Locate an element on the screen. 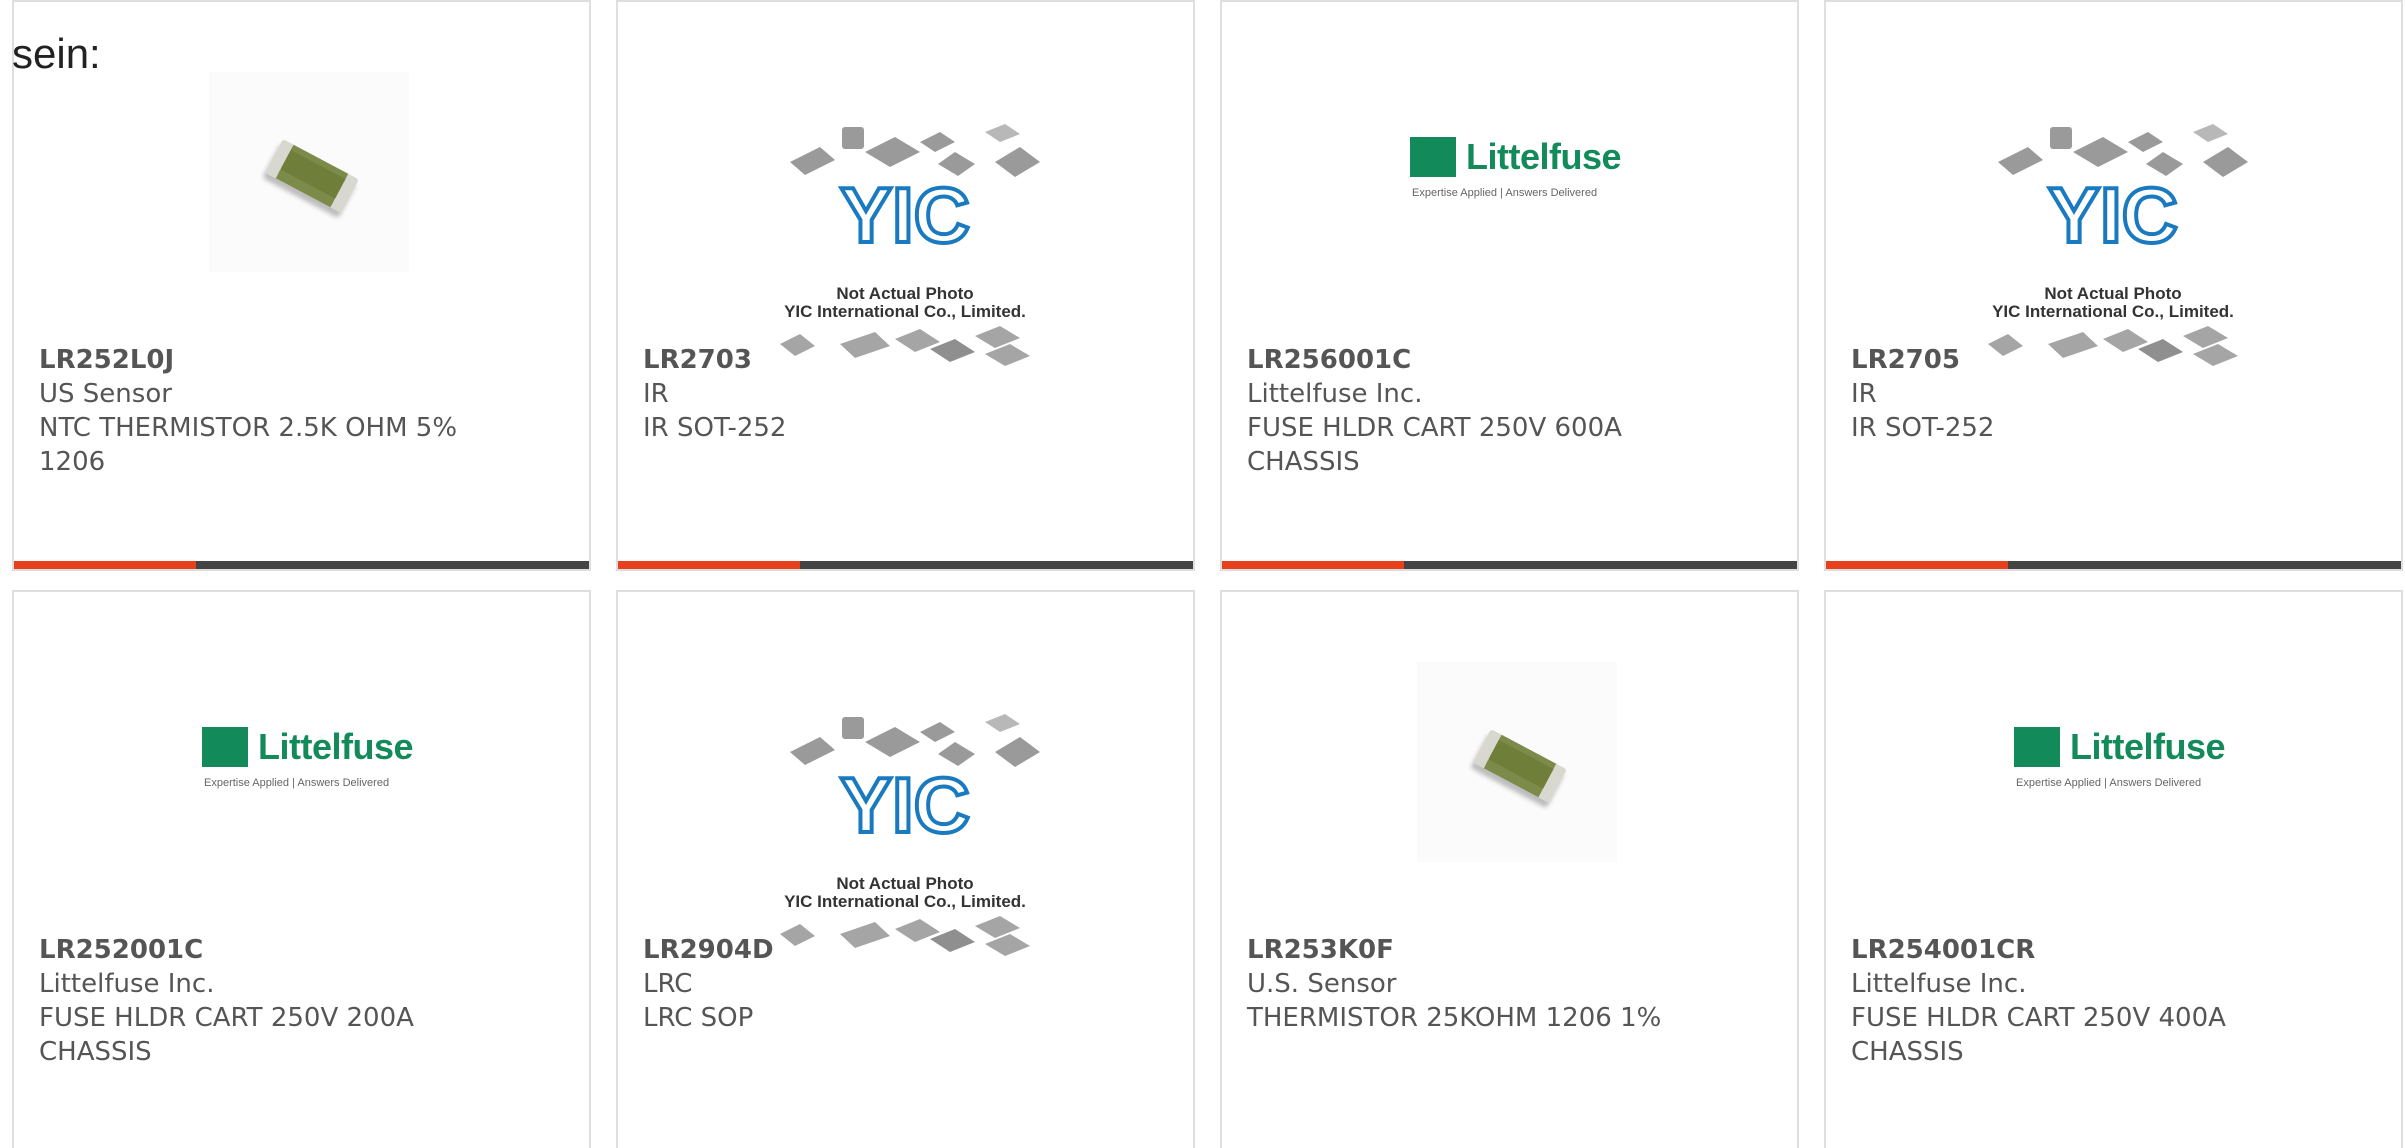 The width and height of the screenshot is (2405, 1148). description-line: FUSE HLDR CART 250V 600A is located at coordinates (1434, 428).